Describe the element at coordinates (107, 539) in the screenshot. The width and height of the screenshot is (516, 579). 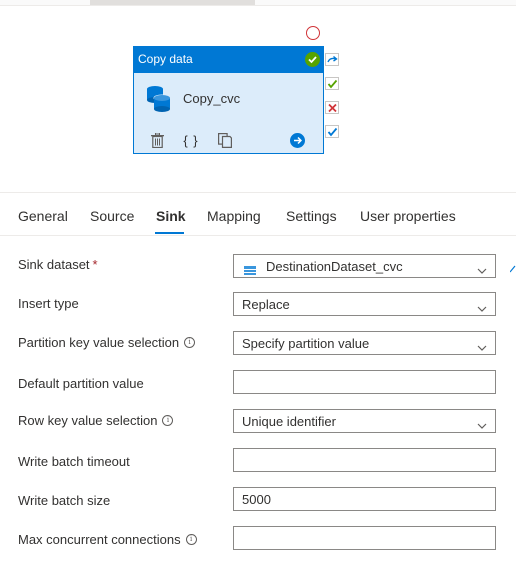
I see `max-connections-label: Max concurrent connections i` at that location.